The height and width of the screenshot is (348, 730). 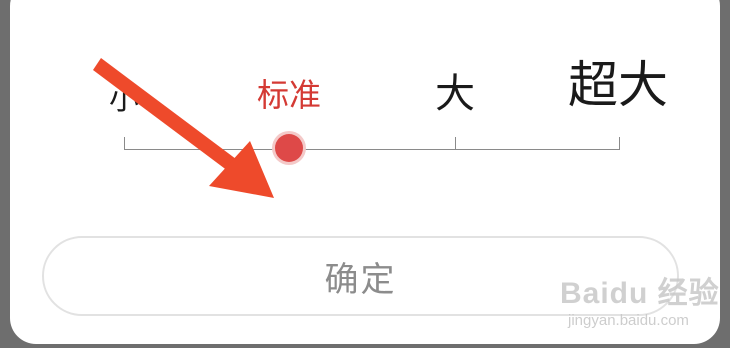 What do you see at coordinates (640, 293) in the screenshot?
I see `watermark-brand: Baidu 经验` at bounding box center [640, 293].